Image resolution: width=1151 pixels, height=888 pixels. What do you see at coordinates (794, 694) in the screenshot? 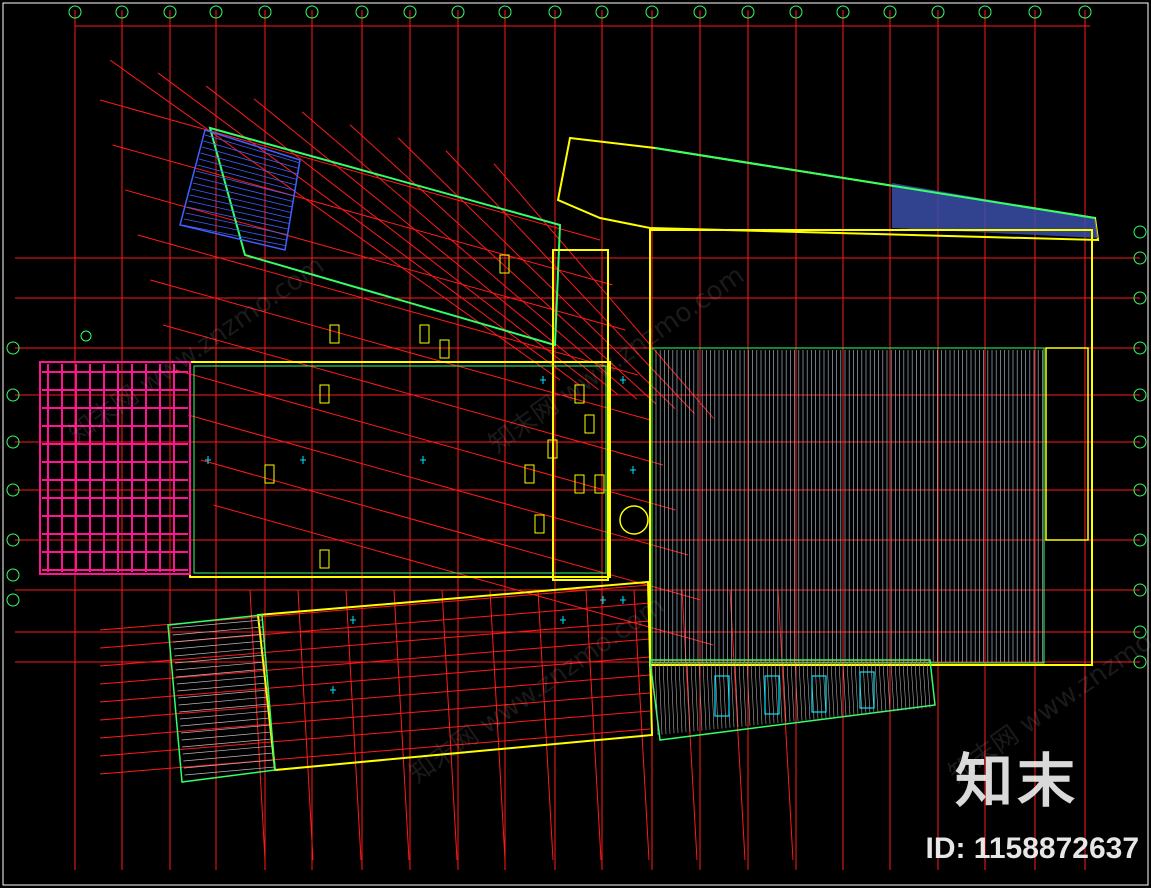
I see `dock-doors` at bounding box center [794, 694].